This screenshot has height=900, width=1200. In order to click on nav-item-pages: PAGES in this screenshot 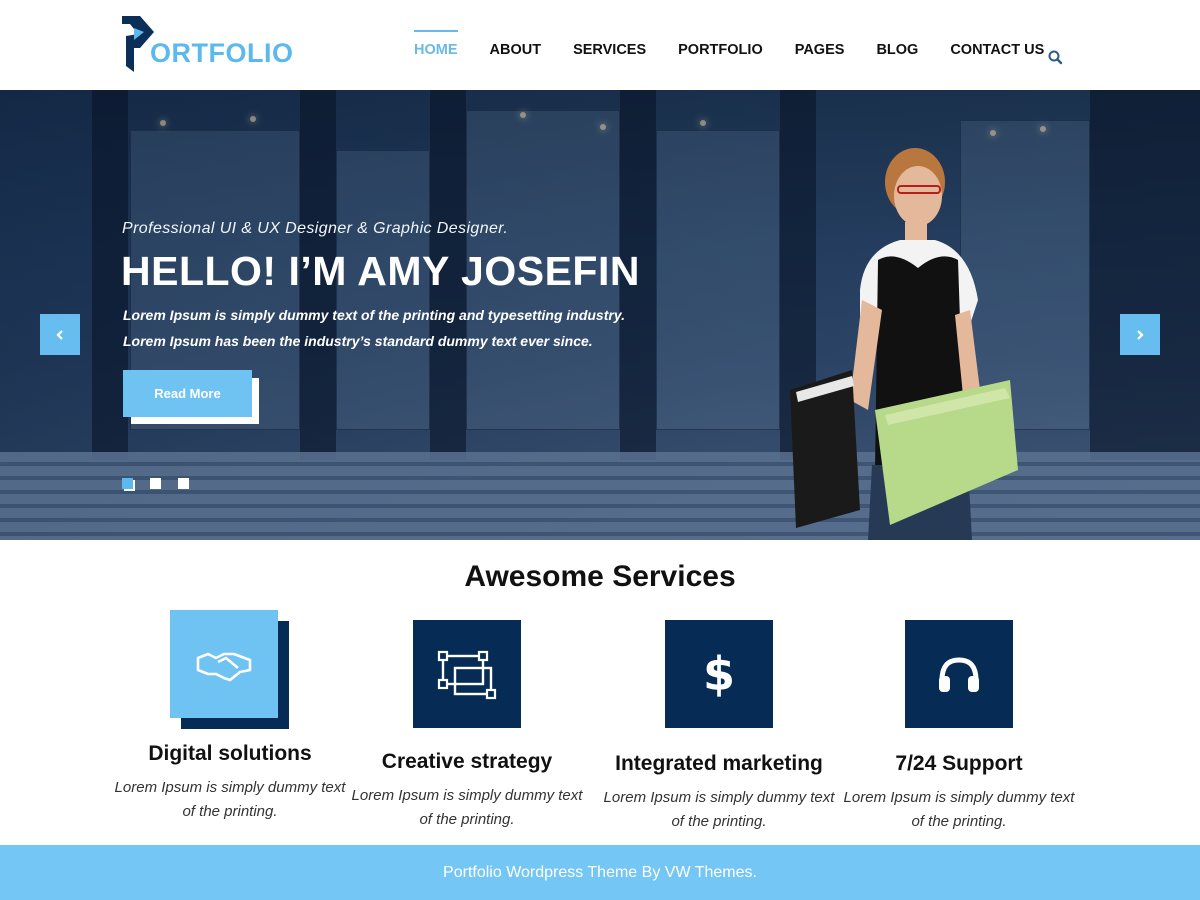, I will do `click(820, 50)`.